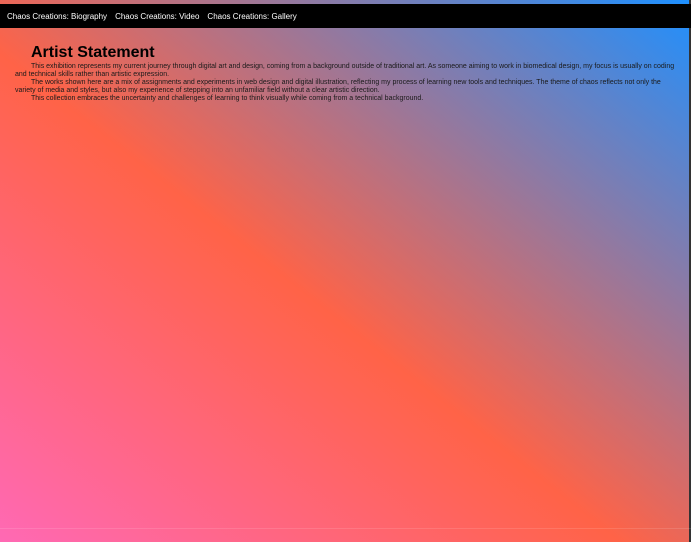 This screenshot has width=693, height=542. Describe the element at coordinates (345, 528) in the screenshot. I see `divider` at that location.